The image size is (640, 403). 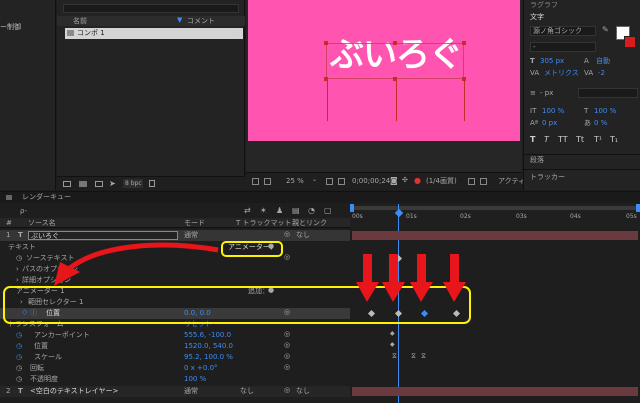 I want to click on highlight-animator-button, so click(x=252, y=249).